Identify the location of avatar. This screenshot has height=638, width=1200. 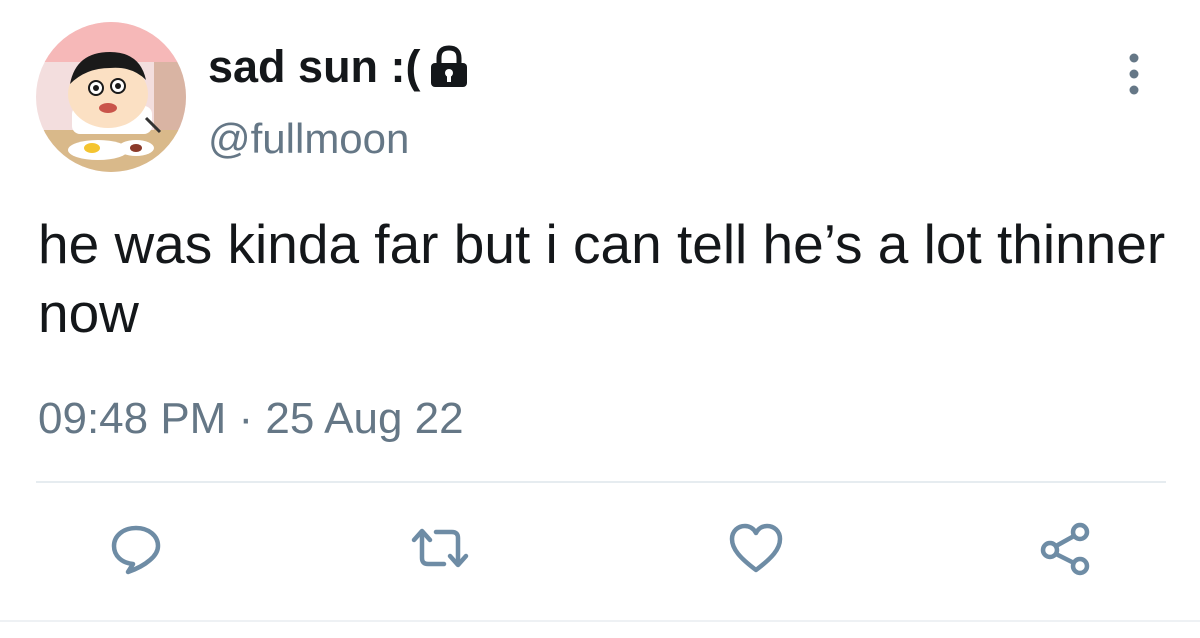
(111, 97).